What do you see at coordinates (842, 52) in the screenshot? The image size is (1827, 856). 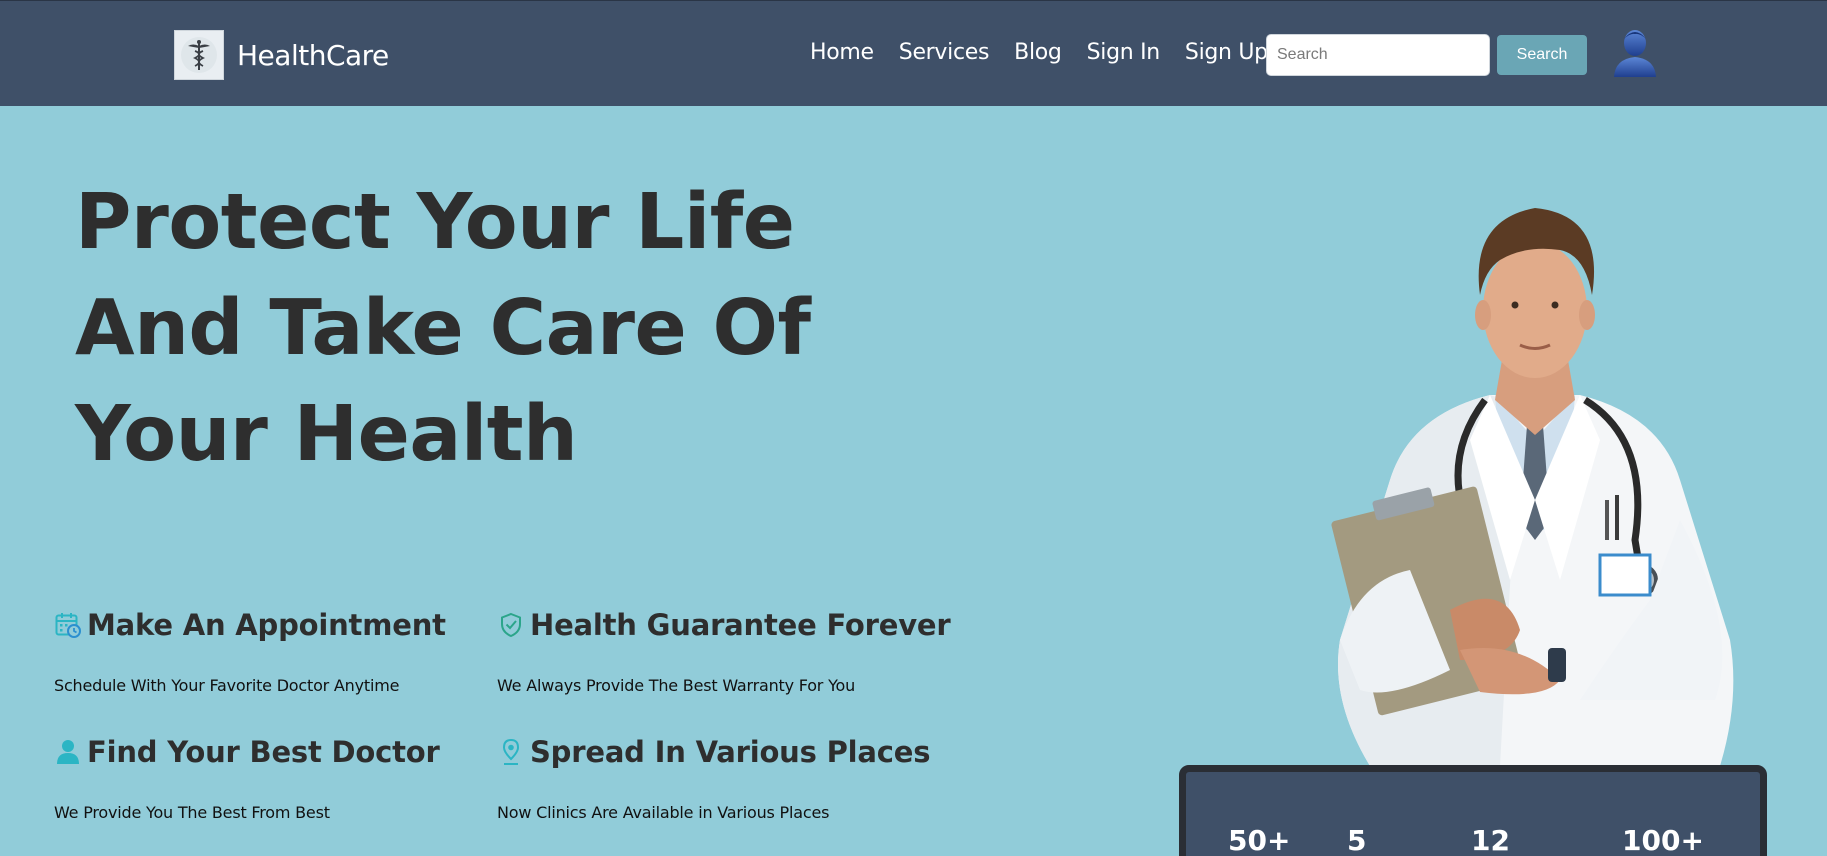 I see `nav-link-home: Home` at bounding box center [842, 52].